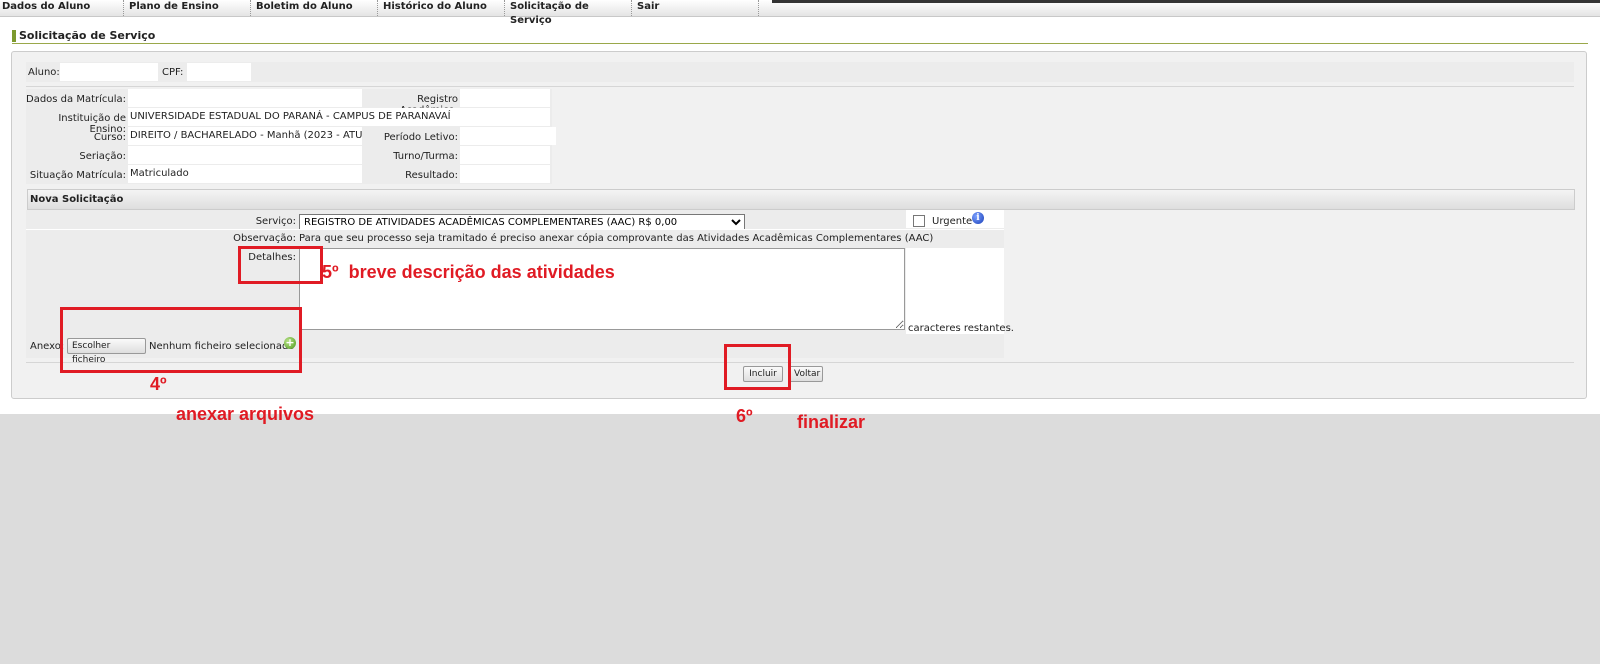  I want to click on annotation-step5: 5º breve descrição das atividades, so click(468, 272).